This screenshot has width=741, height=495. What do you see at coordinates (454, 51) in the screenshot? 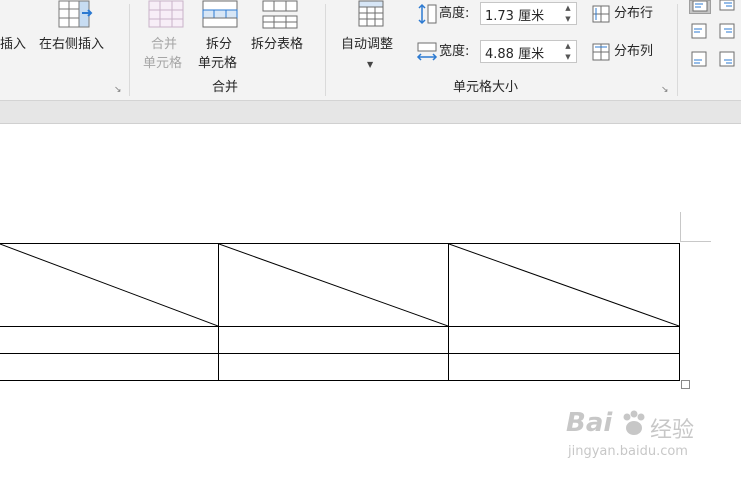
I see `column-width-label: 宽度:` at bounding box center [454, 51].